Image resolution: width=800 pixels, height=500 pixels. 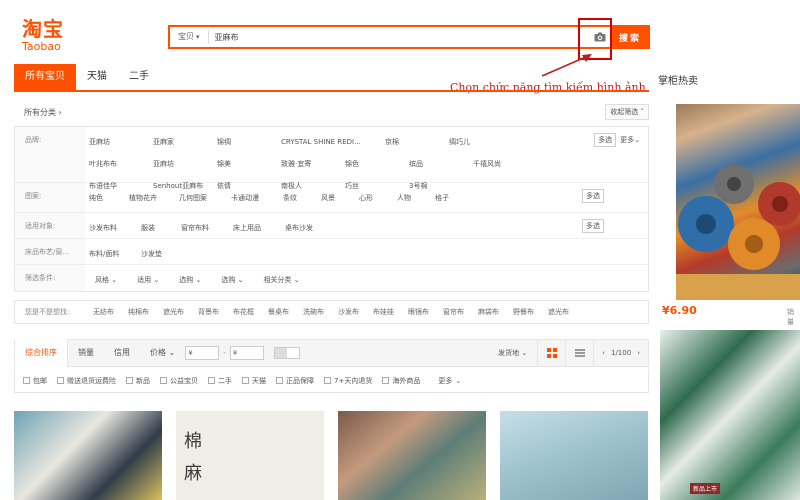 I want to click on next-page-icon: ›, so click(x=638, y=353).